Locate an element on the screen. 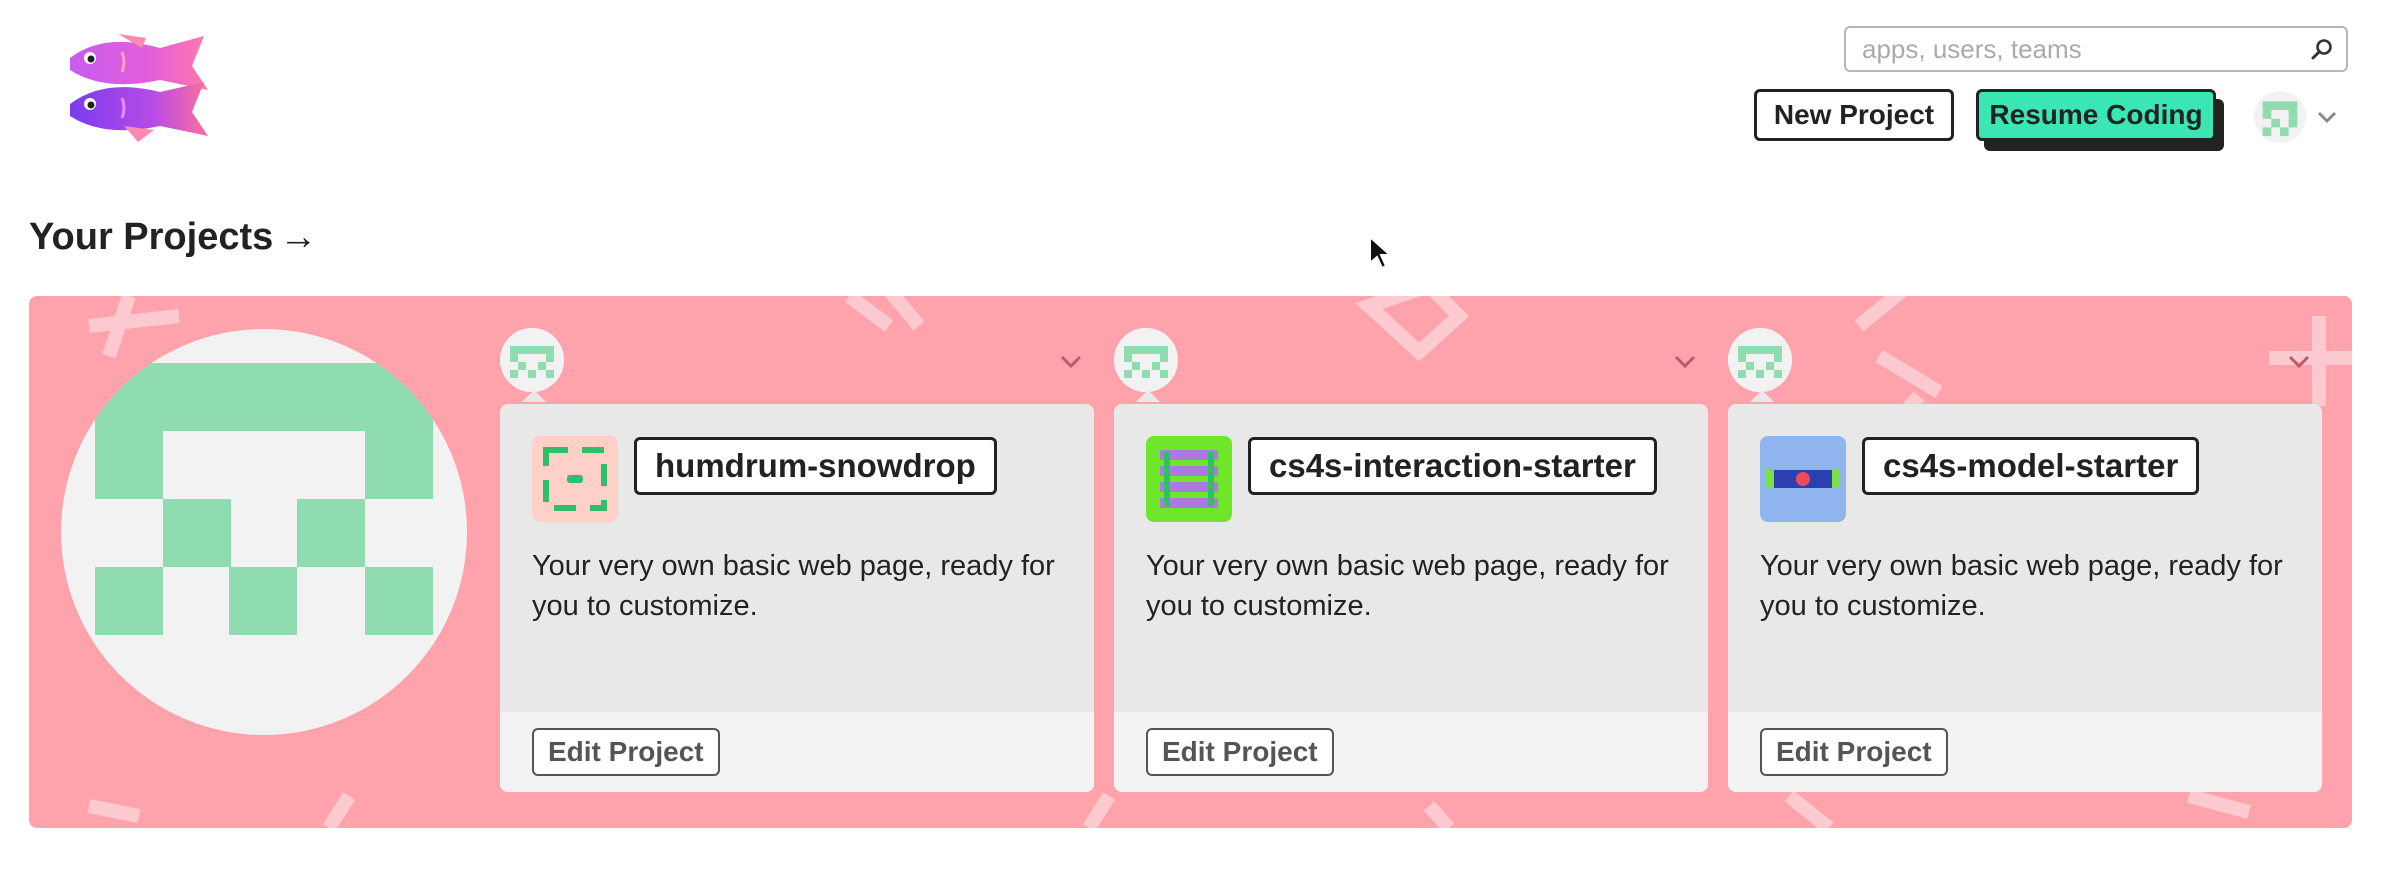  user-menu is located at coordinates (2299, 117).